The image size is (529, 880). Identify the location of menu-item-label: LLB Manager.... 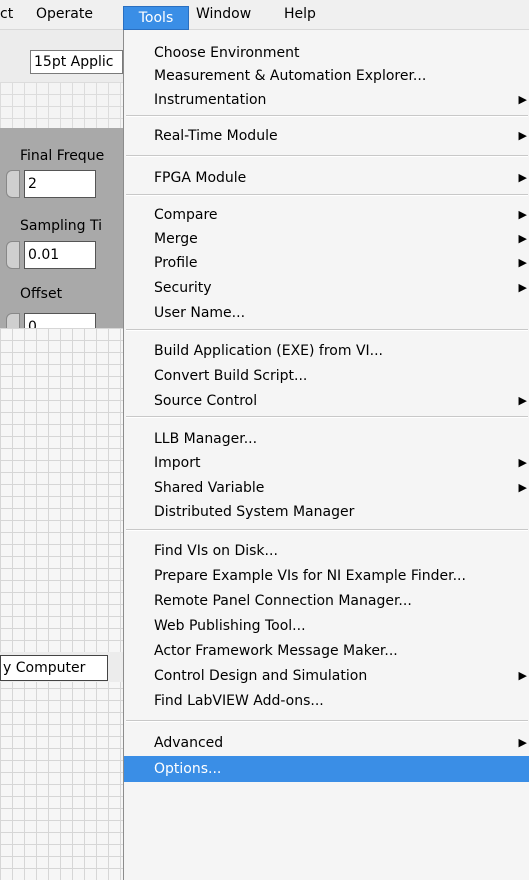
(206, 439).